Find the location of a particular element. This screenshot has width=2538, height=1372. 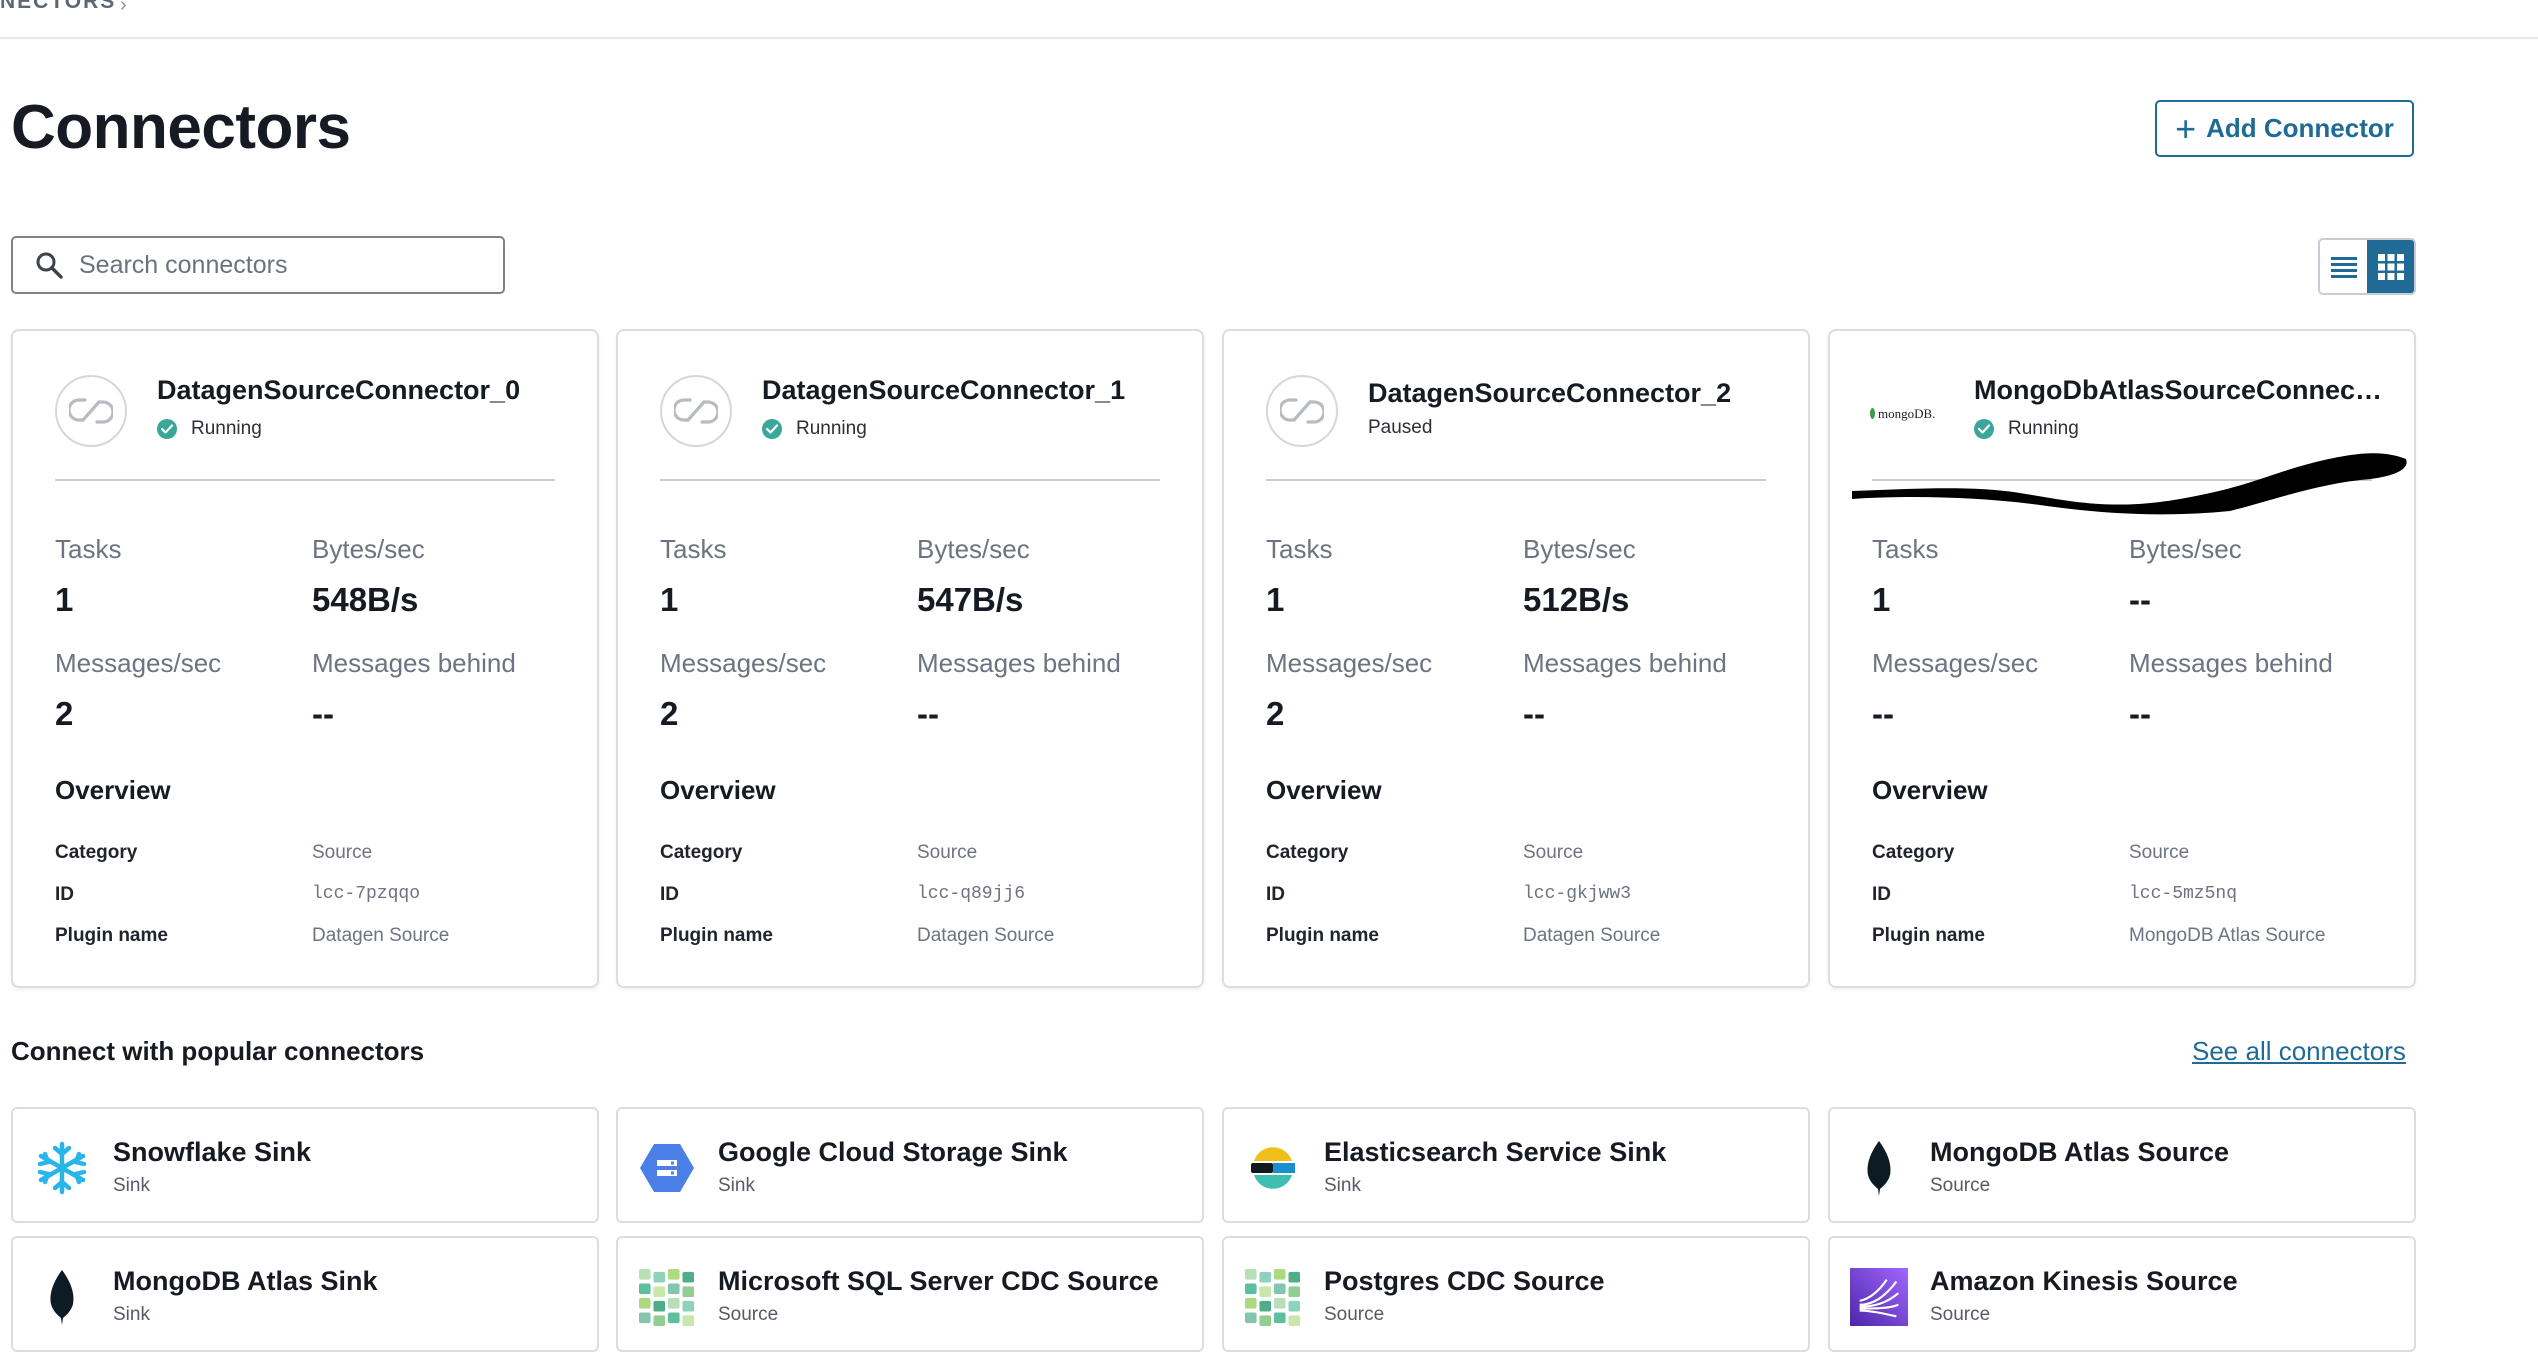

status-label: Running is located at coordinates (226, 428).